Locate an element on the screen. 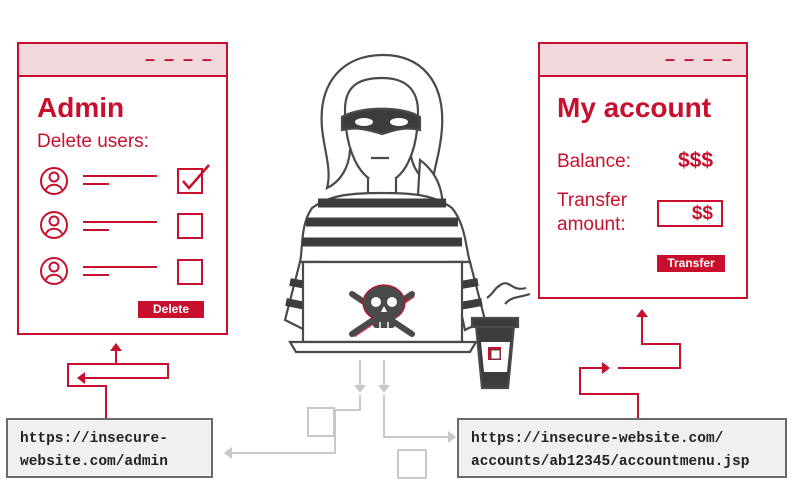  user-list is located at coordinates (125, 224).